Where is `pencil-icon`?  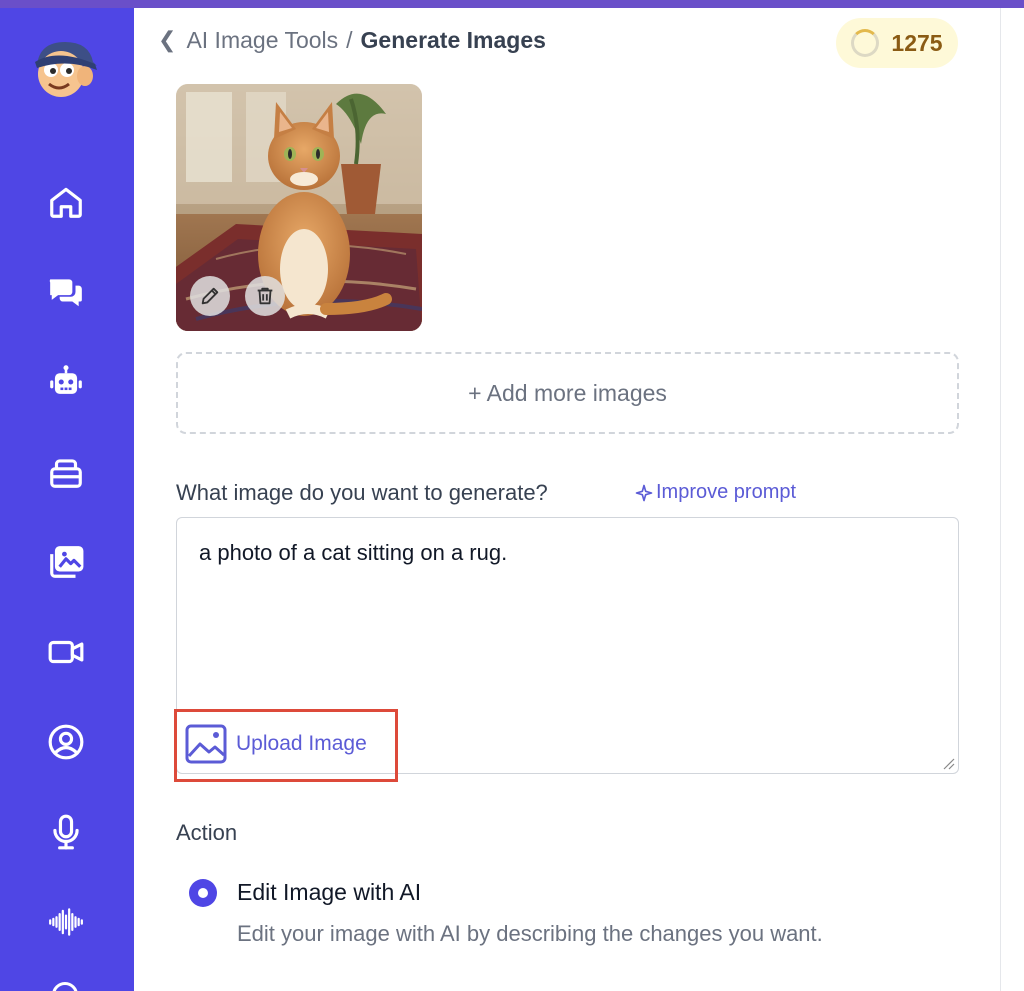
pencil-icon is located at coordinates (210, 296).